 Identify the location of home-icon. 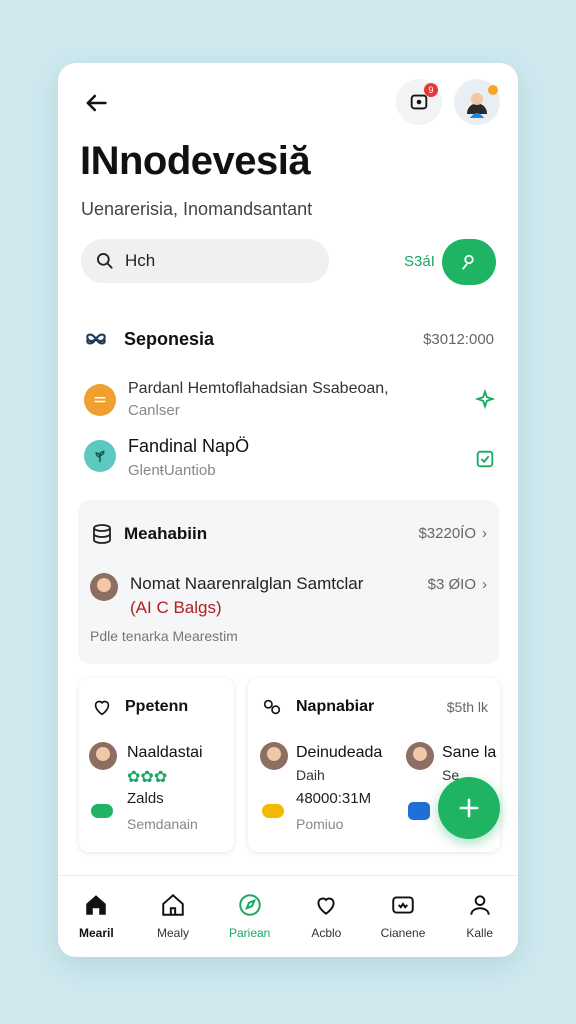
(96, 905).